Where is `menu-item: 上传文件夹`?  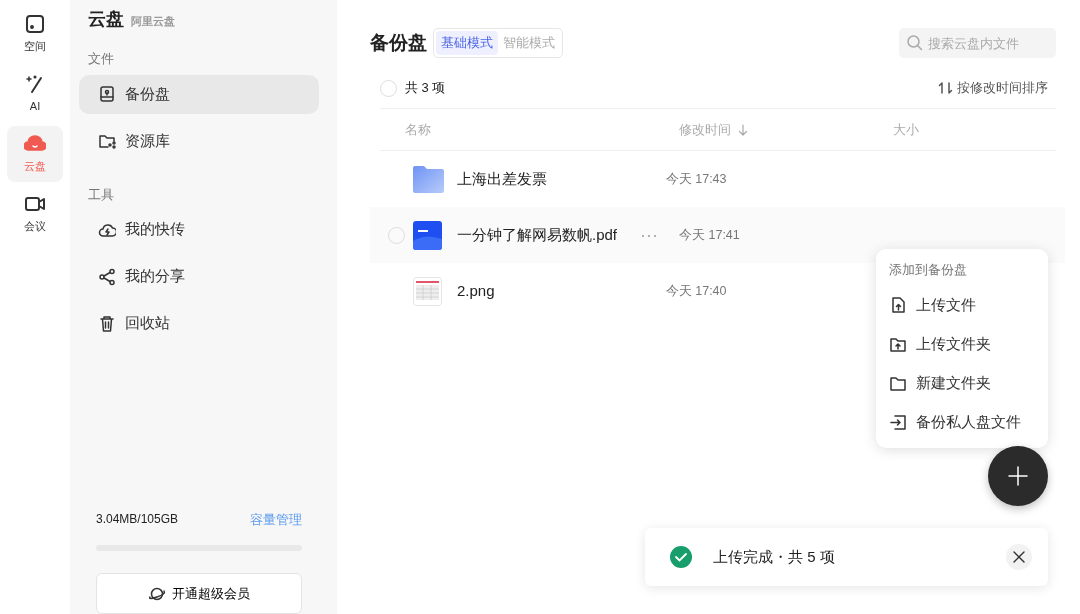 menu-item: 上传文件夹 is located at coordinates (962, 344).